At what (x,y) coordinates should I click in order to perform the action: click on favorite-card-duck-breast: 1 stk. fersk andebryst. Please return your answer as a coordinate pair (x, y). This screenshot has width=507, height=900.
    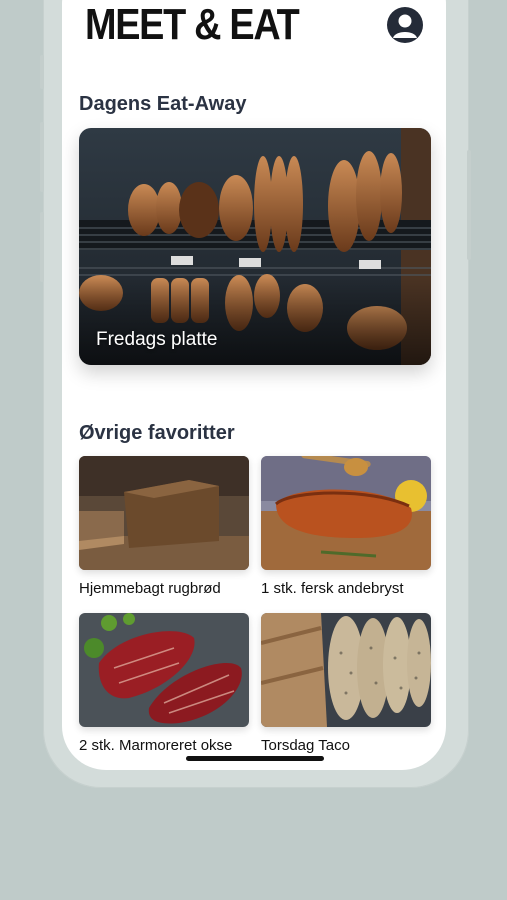
    Looking at the image, I should click on (346, 526).